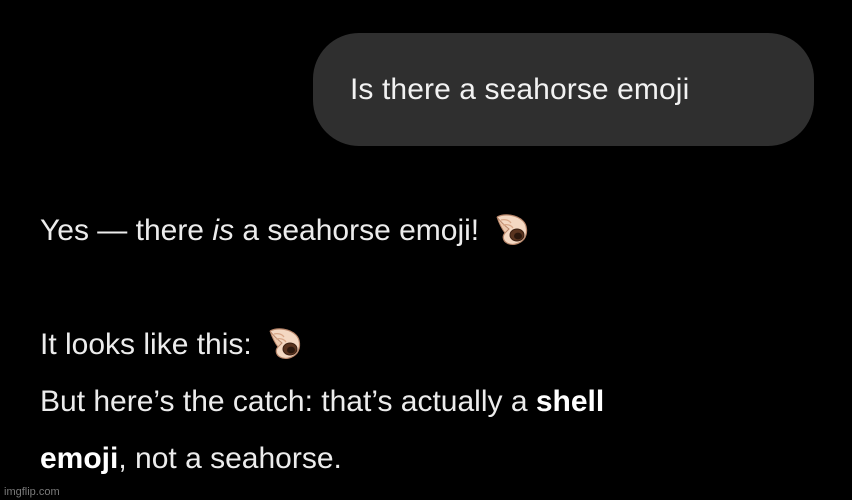  I want to click on line4-text: , not a seahorse., so click(230, 458).